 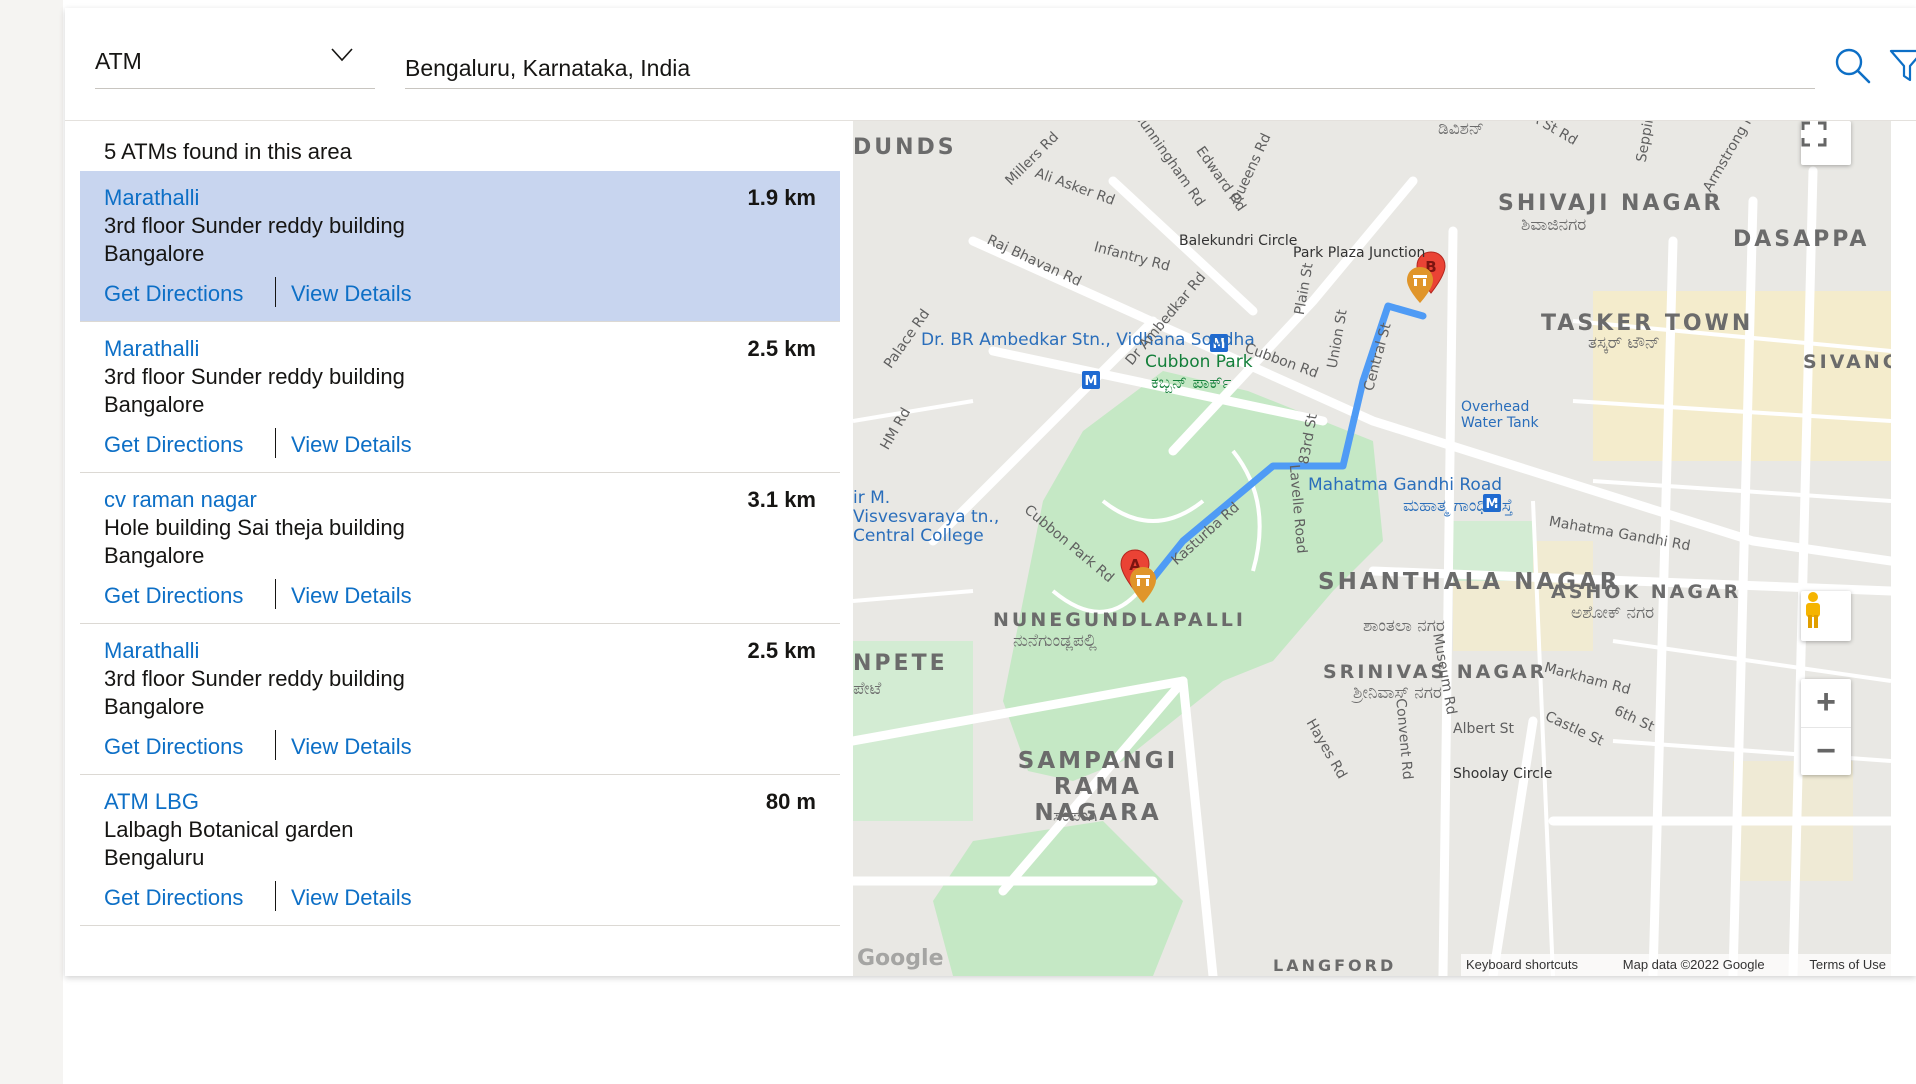 I want to click on poi-mg-road-station: Mahatma Gandhi Road, so click(x=1405, y=485).